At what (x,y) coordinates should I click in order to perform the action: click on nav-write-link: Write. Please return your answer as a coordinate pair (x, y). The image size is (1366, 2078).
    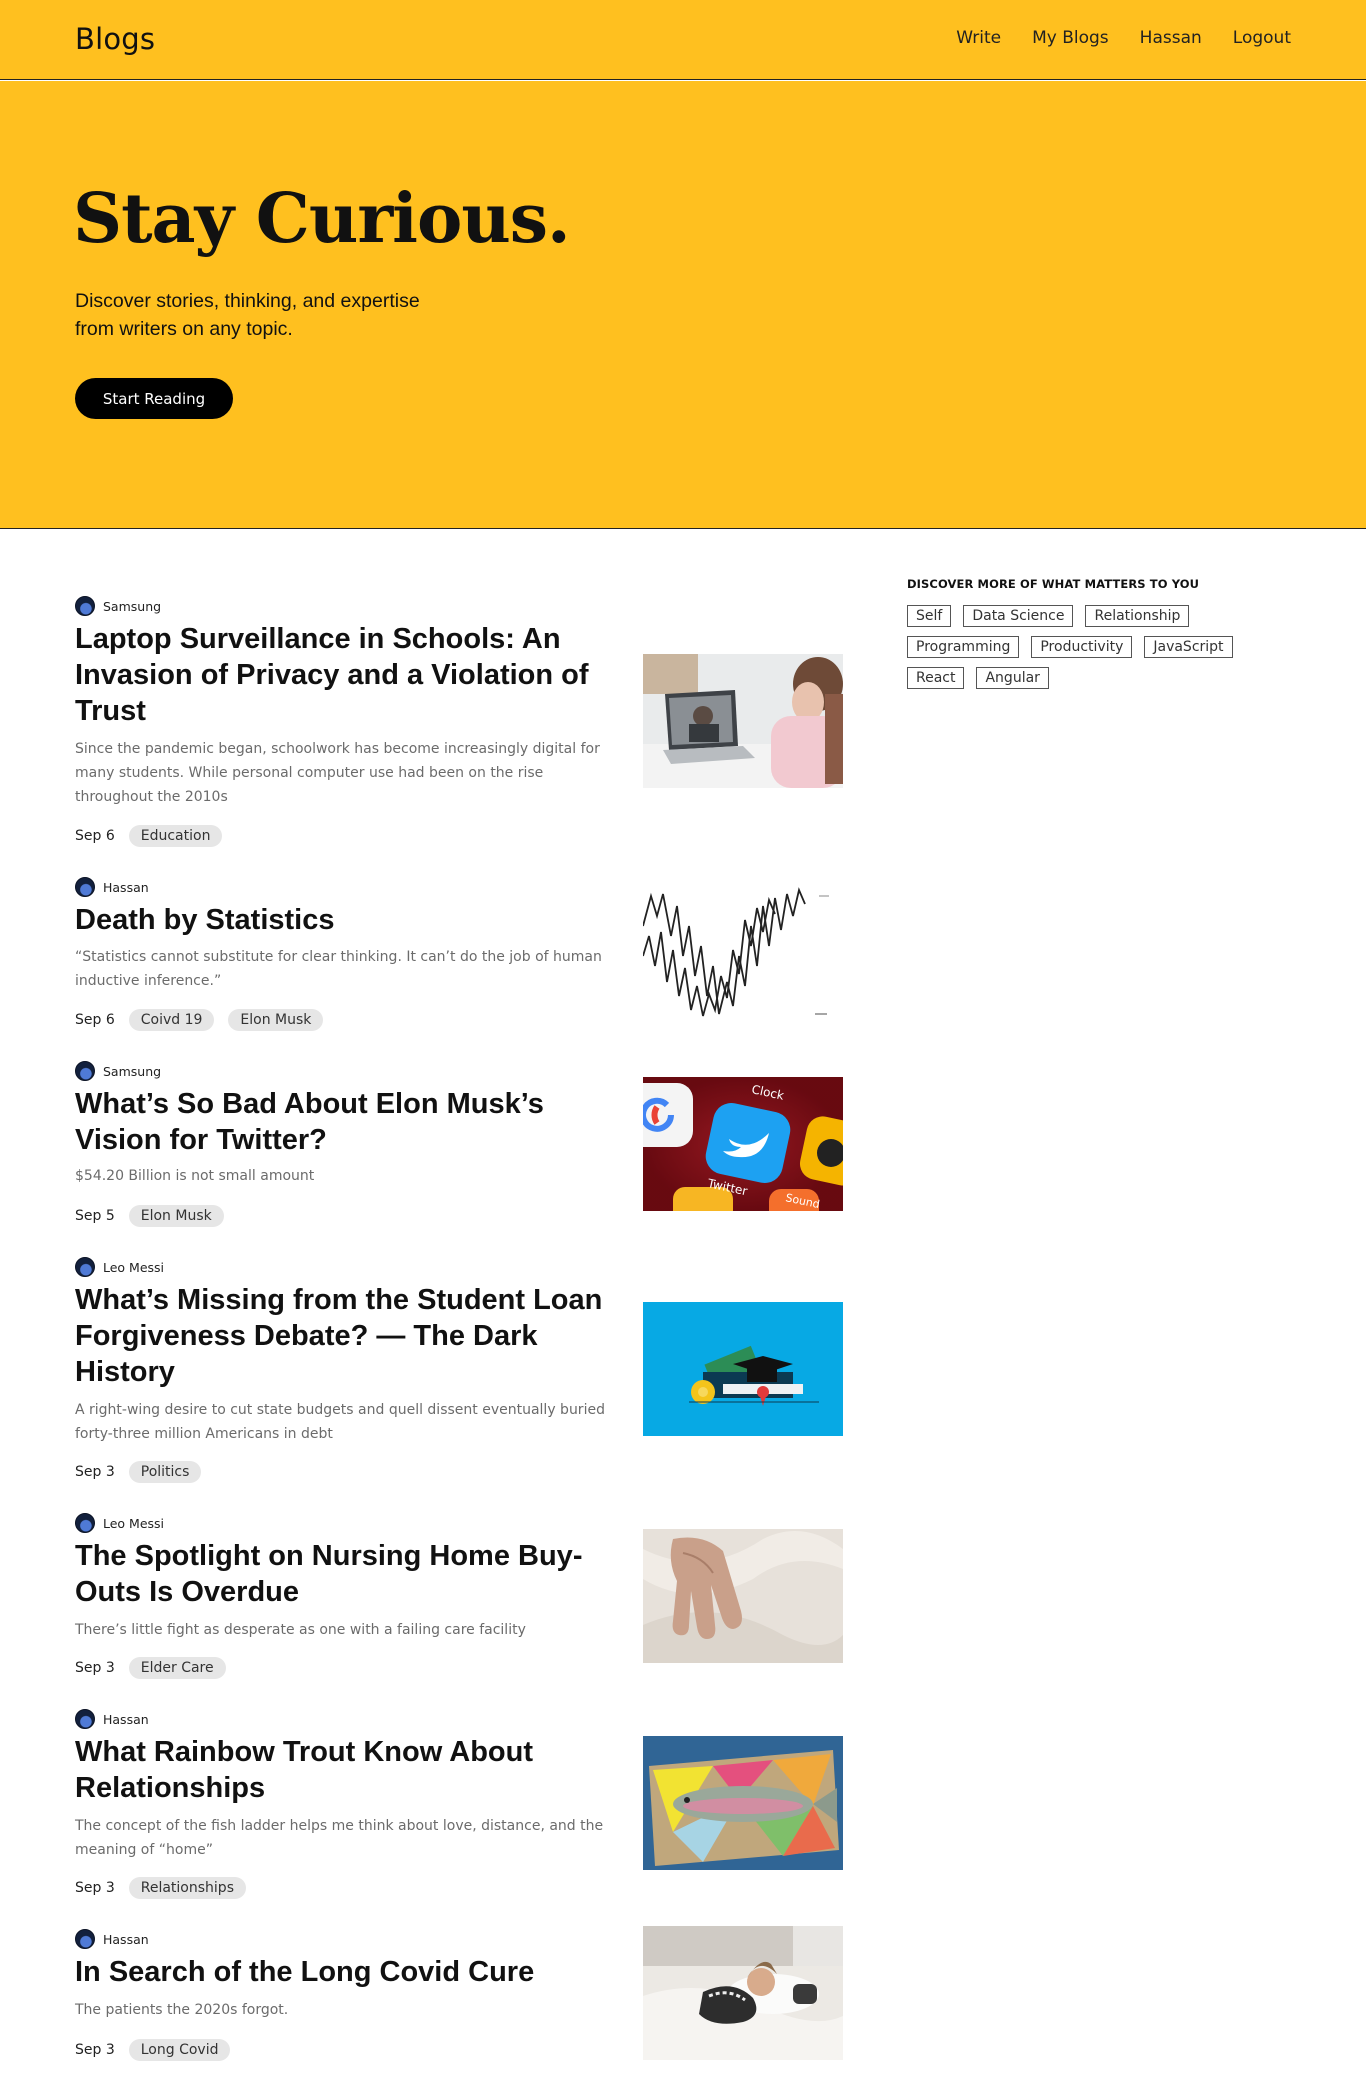
    Looking at the image, I should click on (978, 38).